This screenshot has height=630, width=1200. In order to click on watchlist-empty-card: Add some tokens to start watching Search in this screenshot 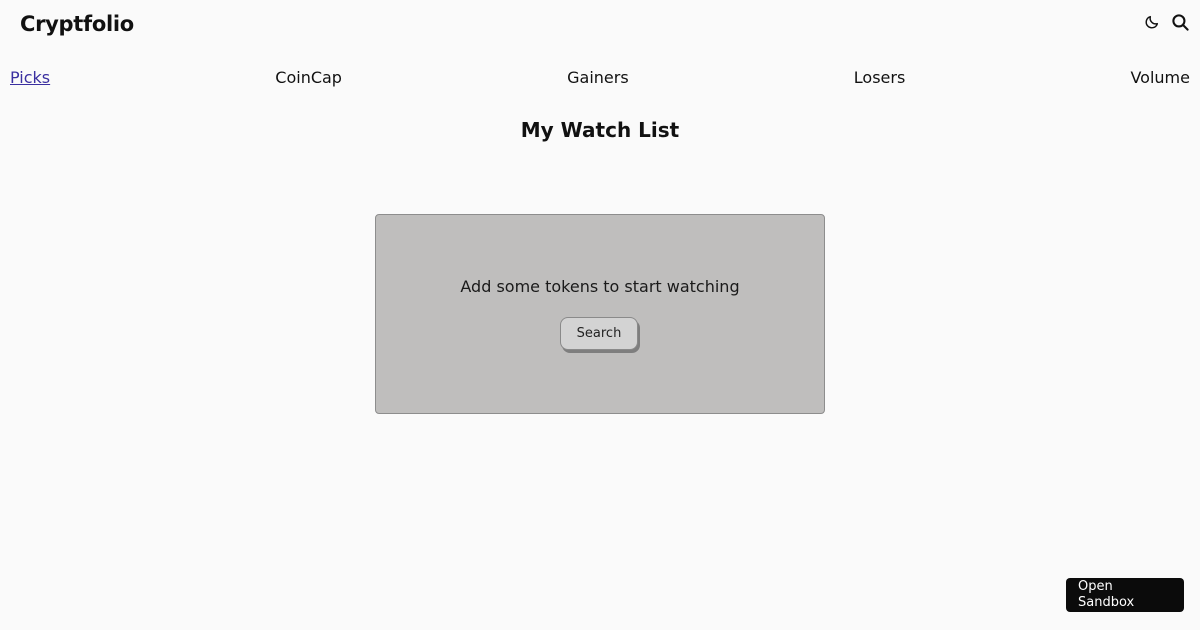, I will do `click(600, 314)`.